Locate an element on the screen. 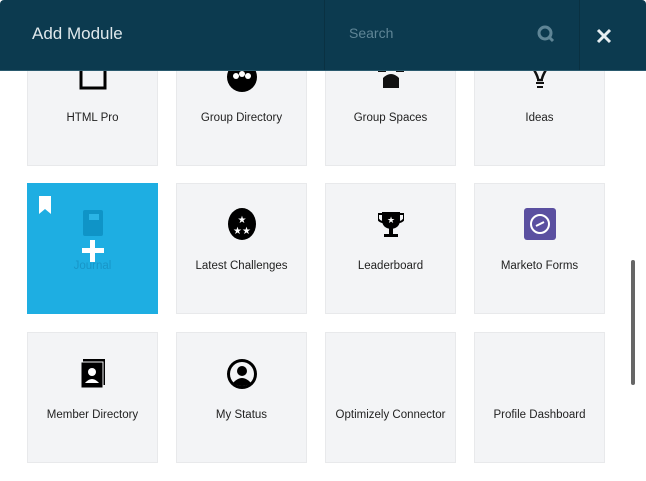  search-input is located at coordinates (439, 33).